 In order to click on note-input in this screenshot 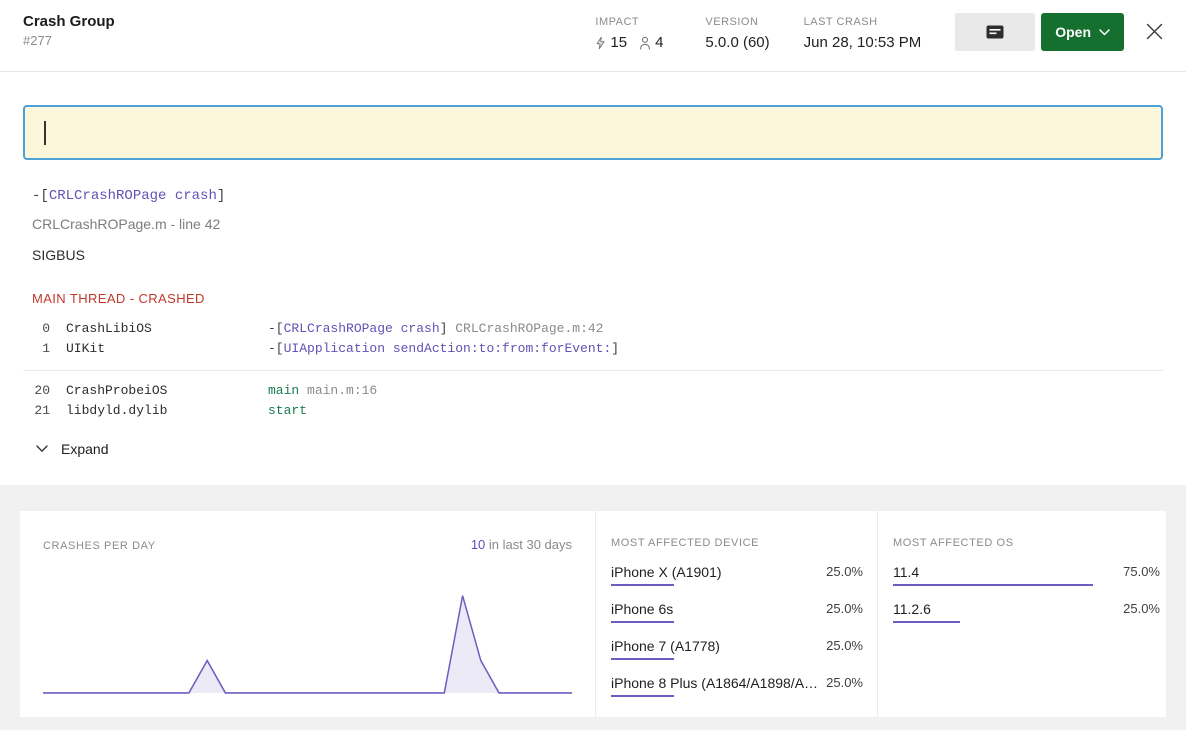, I will do `click(593, 132)`.